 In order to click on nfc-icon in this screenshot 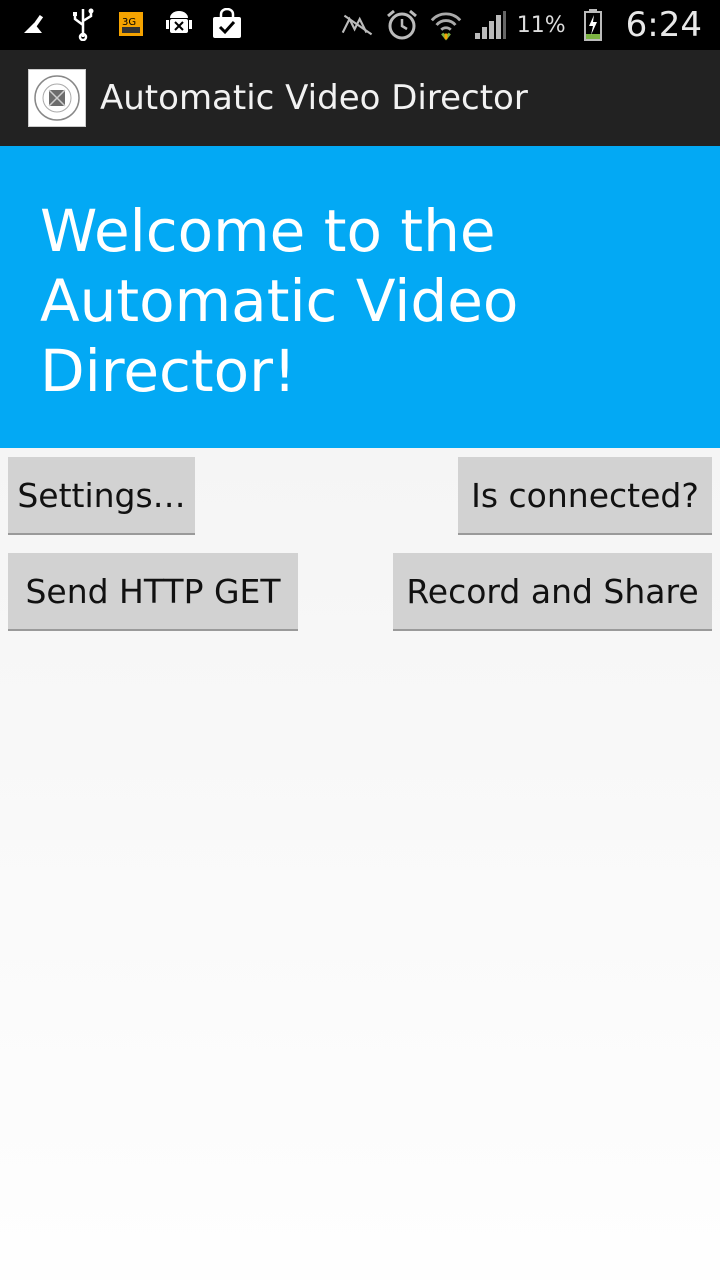, I will do `click(358, 25)`.